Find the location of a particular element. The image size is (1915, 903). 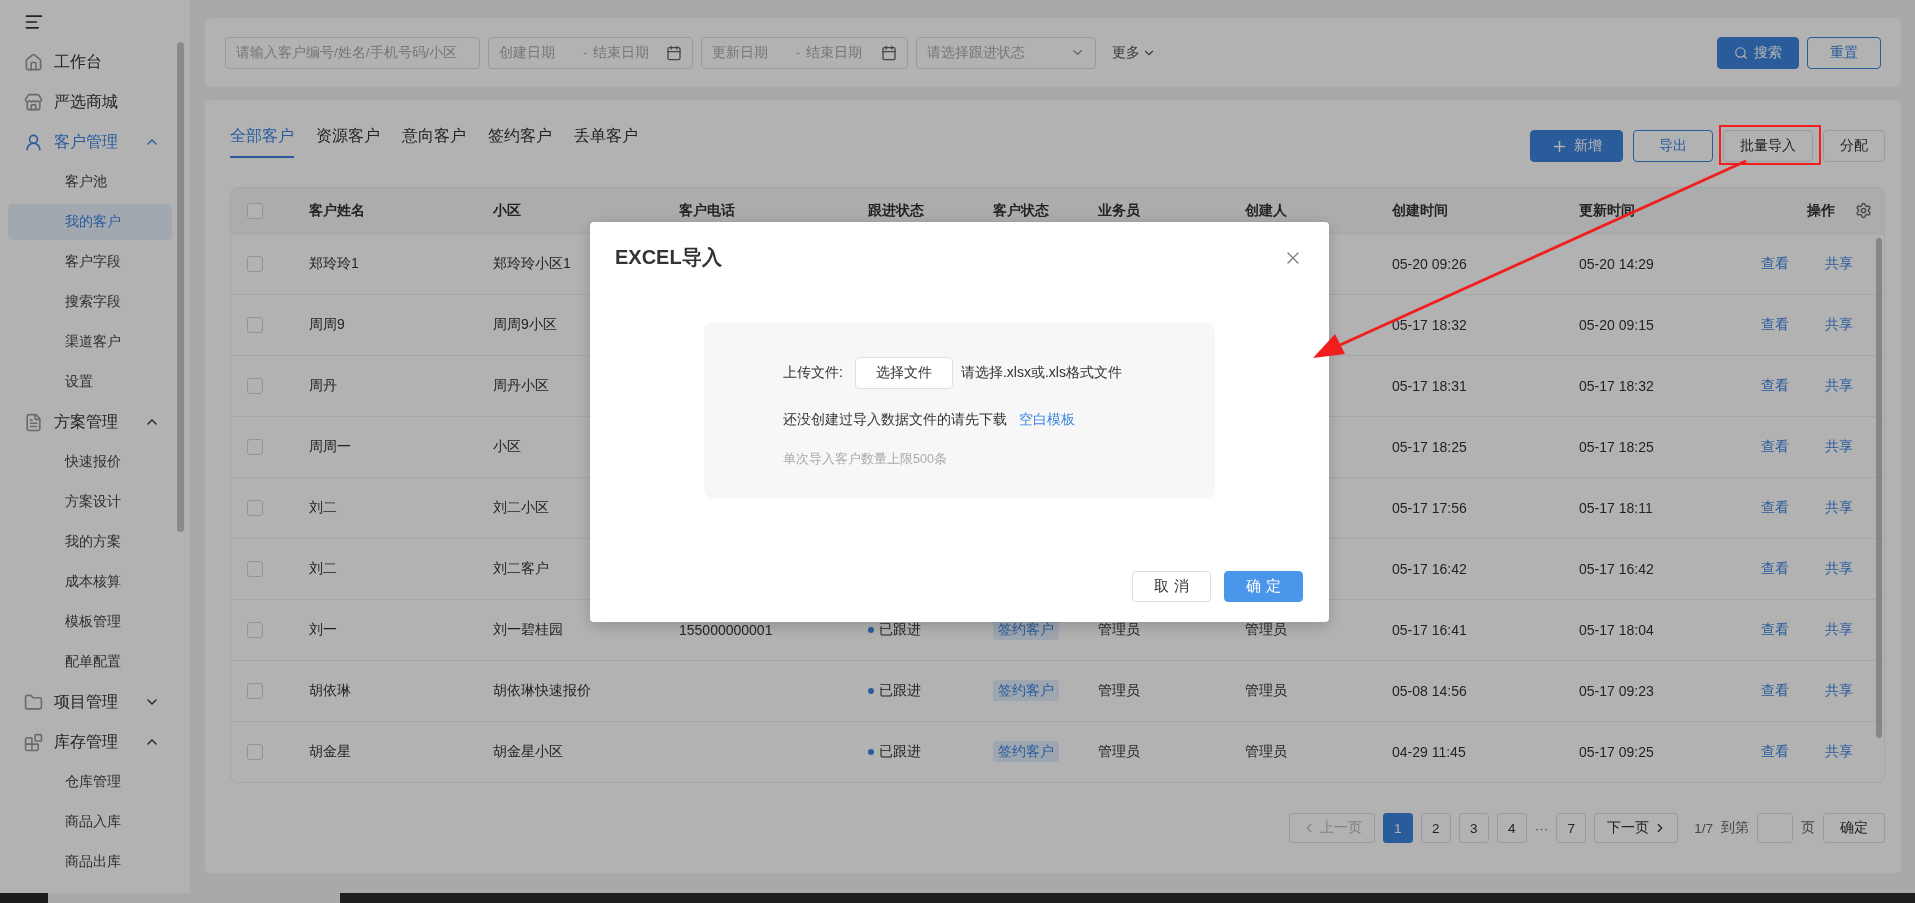

page-button: 3 is located at coordinates (1473, 828).